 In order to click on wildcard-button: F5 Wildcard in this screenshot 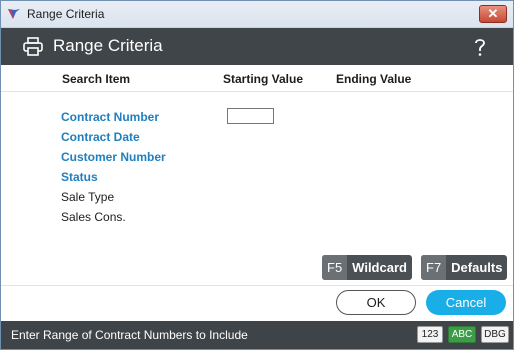, I will do `click(367, 267)`.